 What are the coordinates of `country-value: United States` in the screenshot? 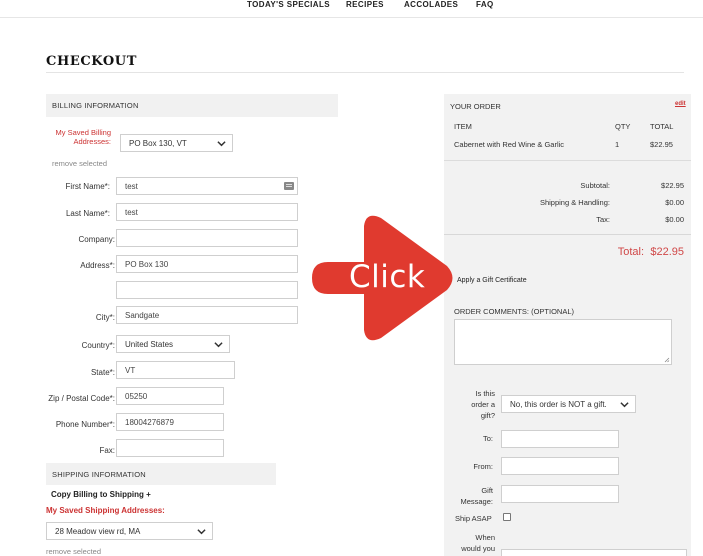 It's located at (149, 344).